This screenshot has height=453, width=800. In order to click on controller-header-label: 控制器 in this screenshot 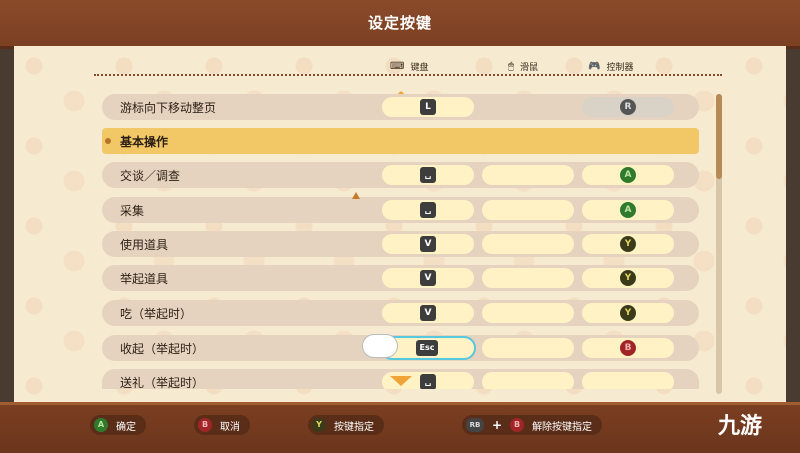, I will do `click(620, 68)`.